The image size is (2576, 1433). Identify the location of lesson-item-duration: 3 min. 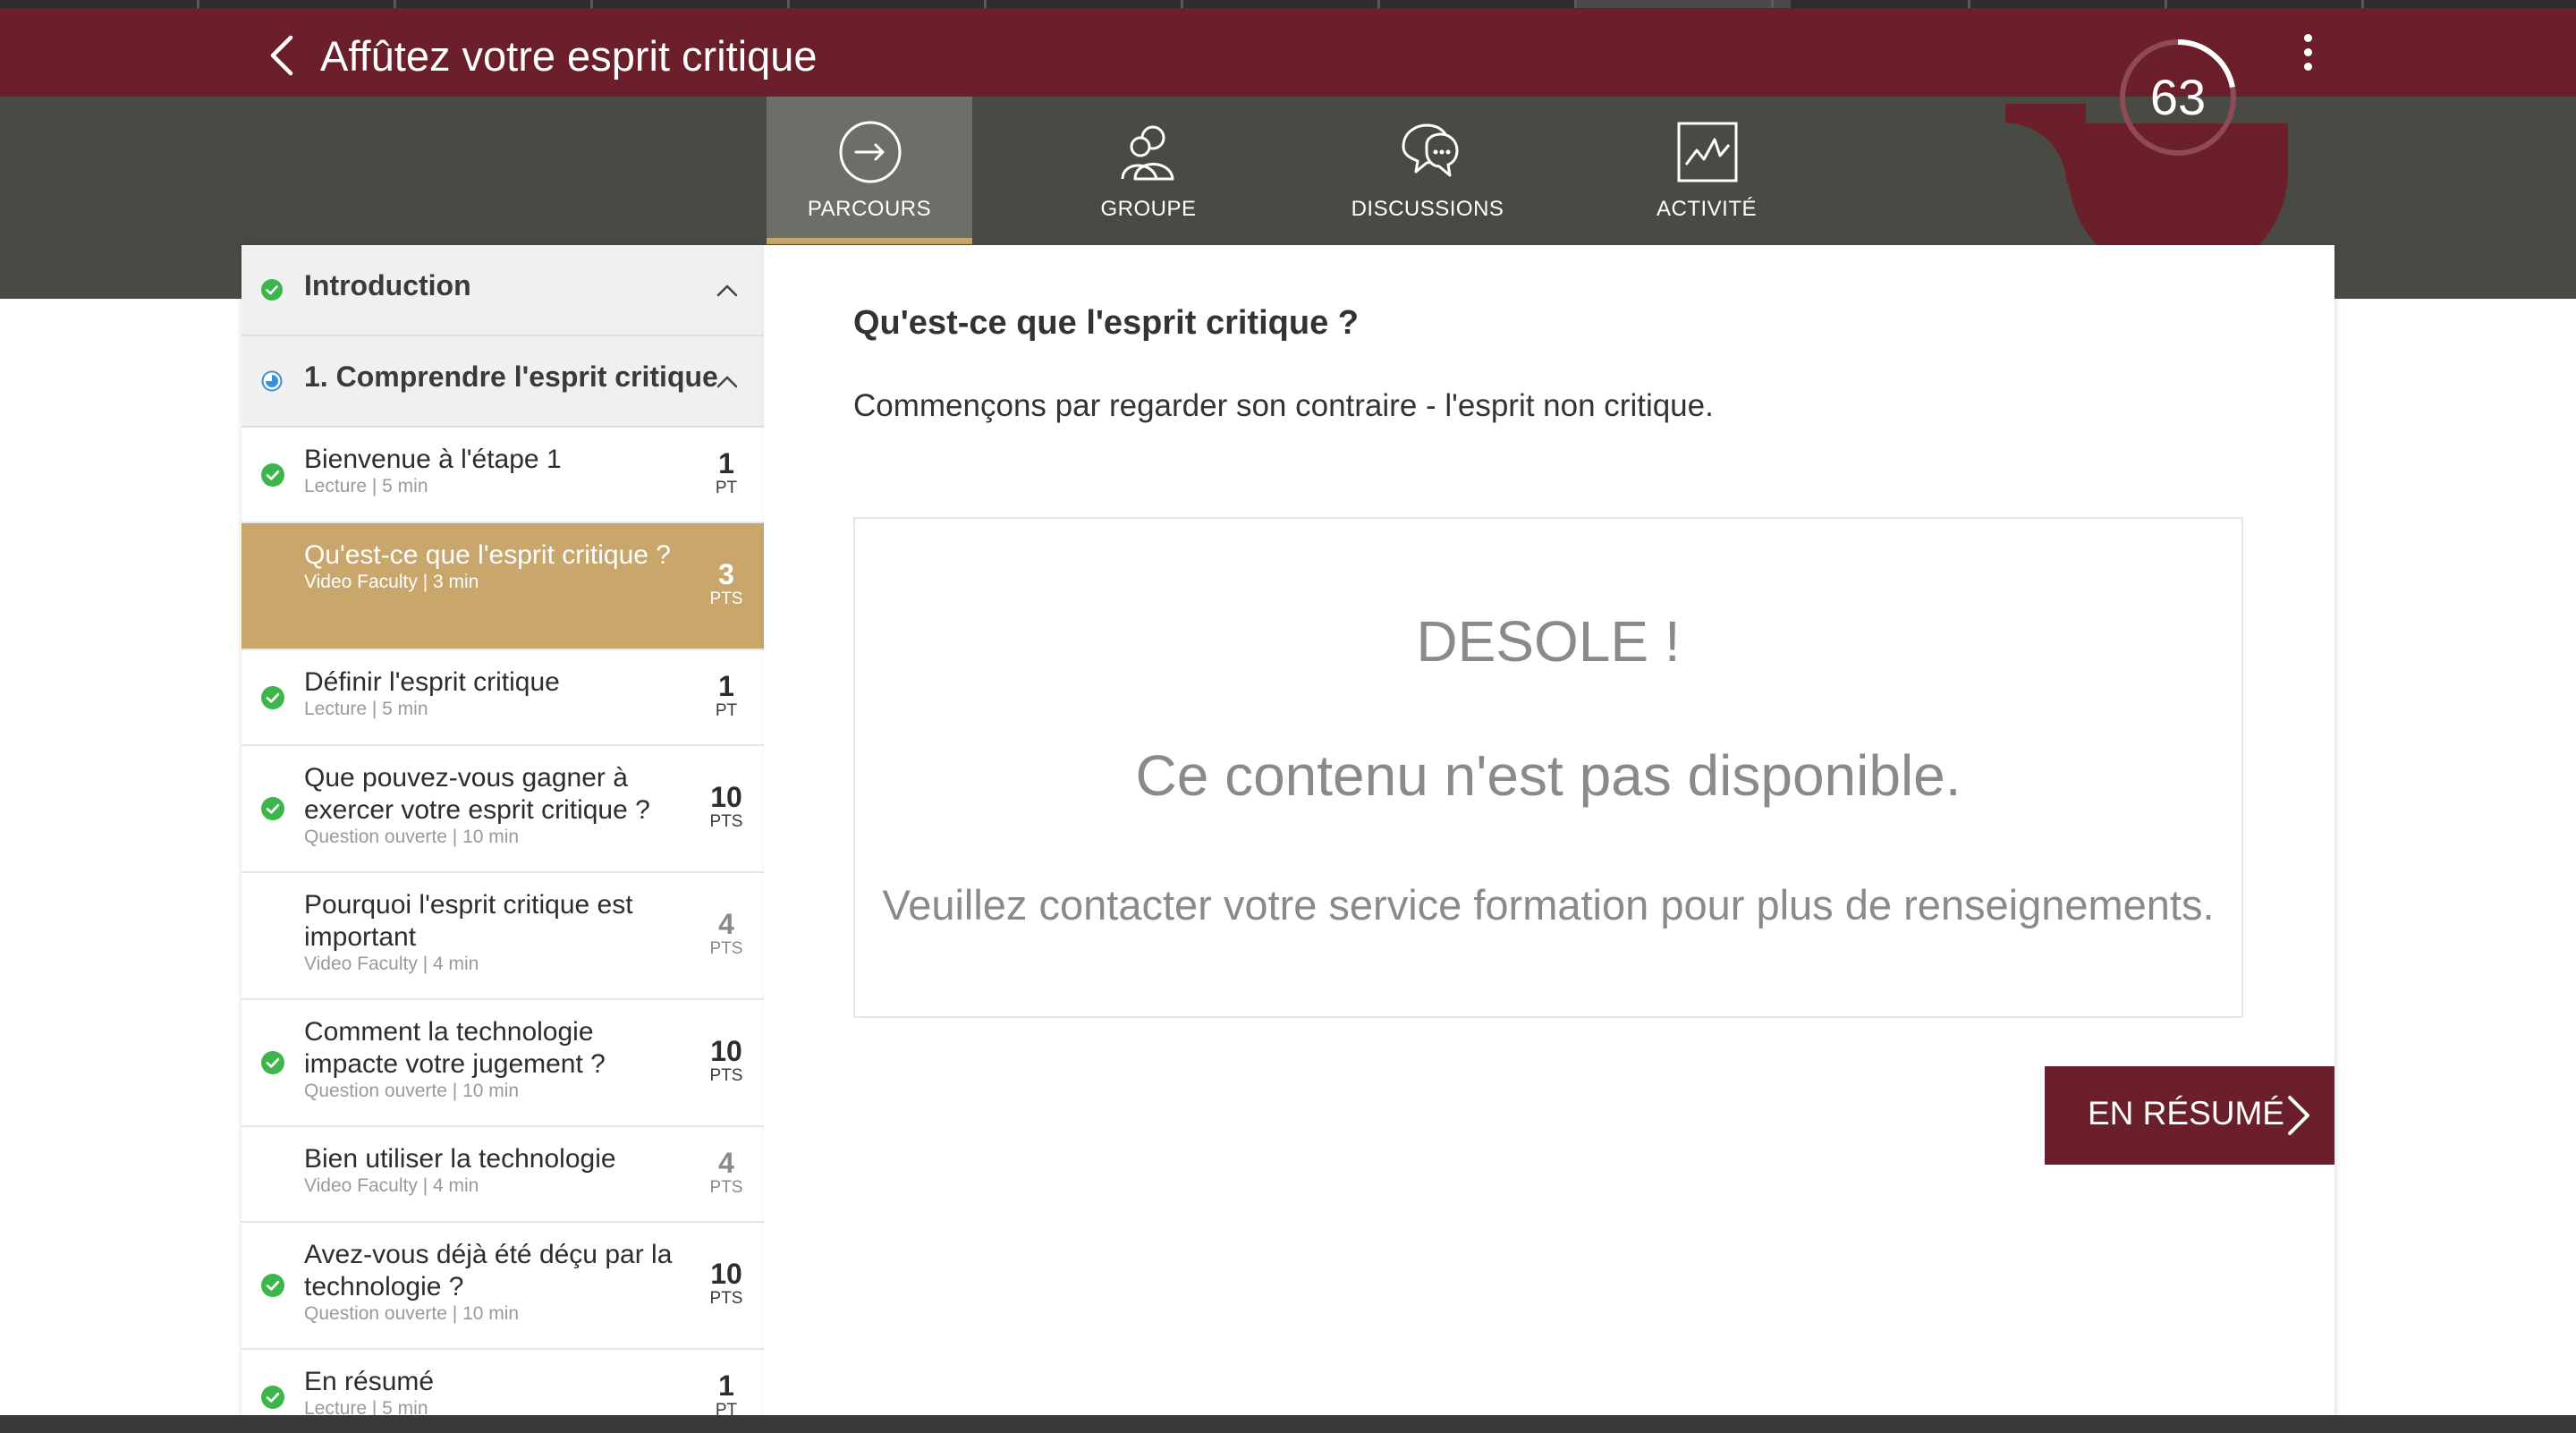
(455, 582).